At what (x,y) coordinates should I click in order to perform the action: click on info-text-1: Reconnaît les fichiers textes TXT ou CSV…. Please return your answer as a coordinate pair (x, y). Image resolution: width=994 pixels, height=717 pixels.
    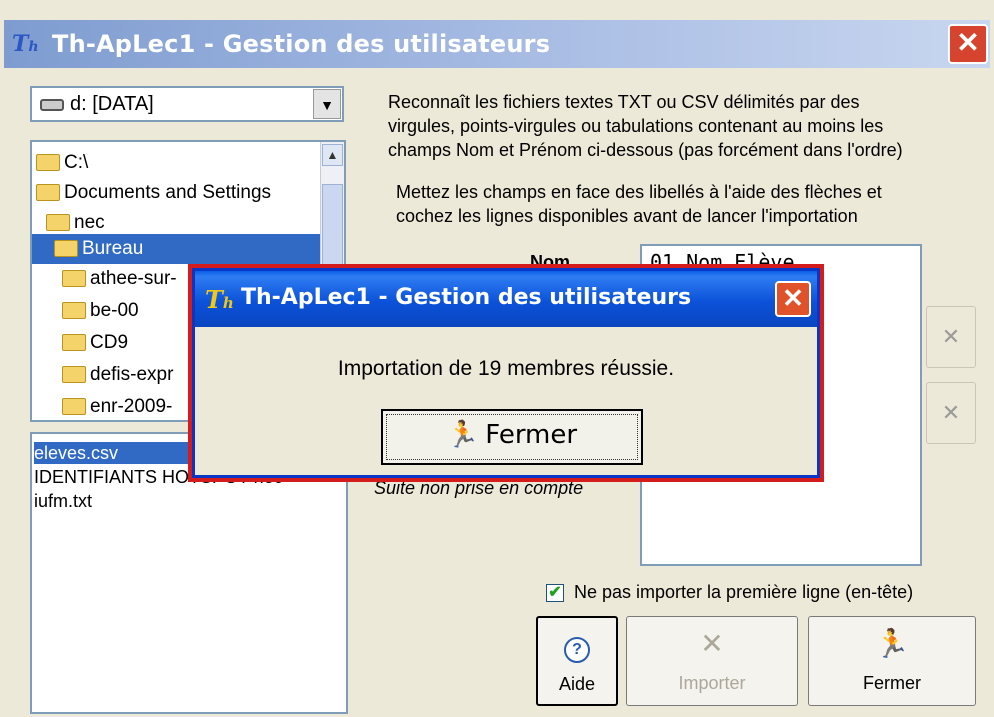
    Looking at the image, I should click on (645, 126).